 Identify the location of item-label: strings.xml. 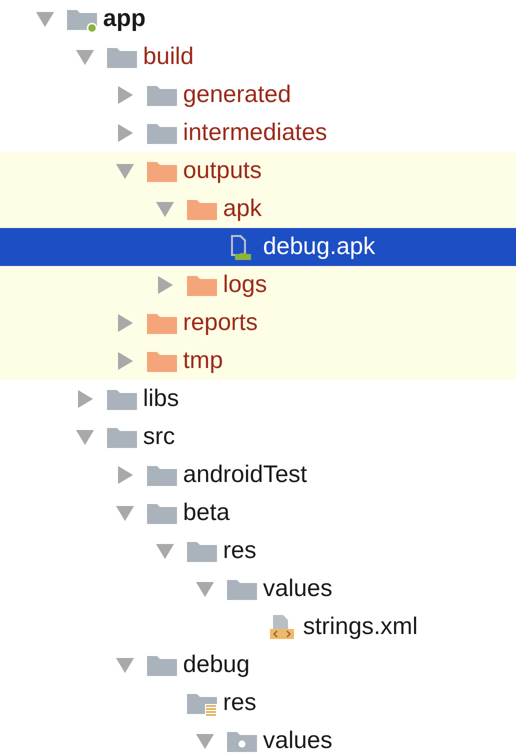
(360, 627).